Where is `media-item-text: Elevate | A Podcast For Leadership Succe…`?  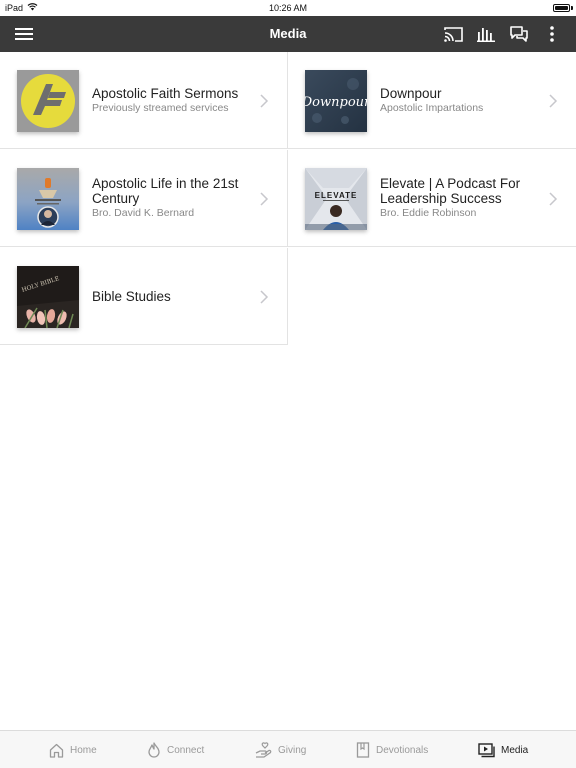
media-item-text: Elevate | A Podcast For Leadership Succe… is located at coordinates (461, 198).